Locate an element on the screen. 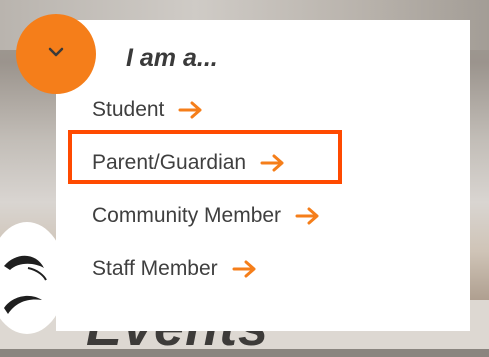 Image resolution: width=489 pixels, height=357 pixels. menu-item-parent-guardian: Parent/Guardian is located at coordinates (189, 163).